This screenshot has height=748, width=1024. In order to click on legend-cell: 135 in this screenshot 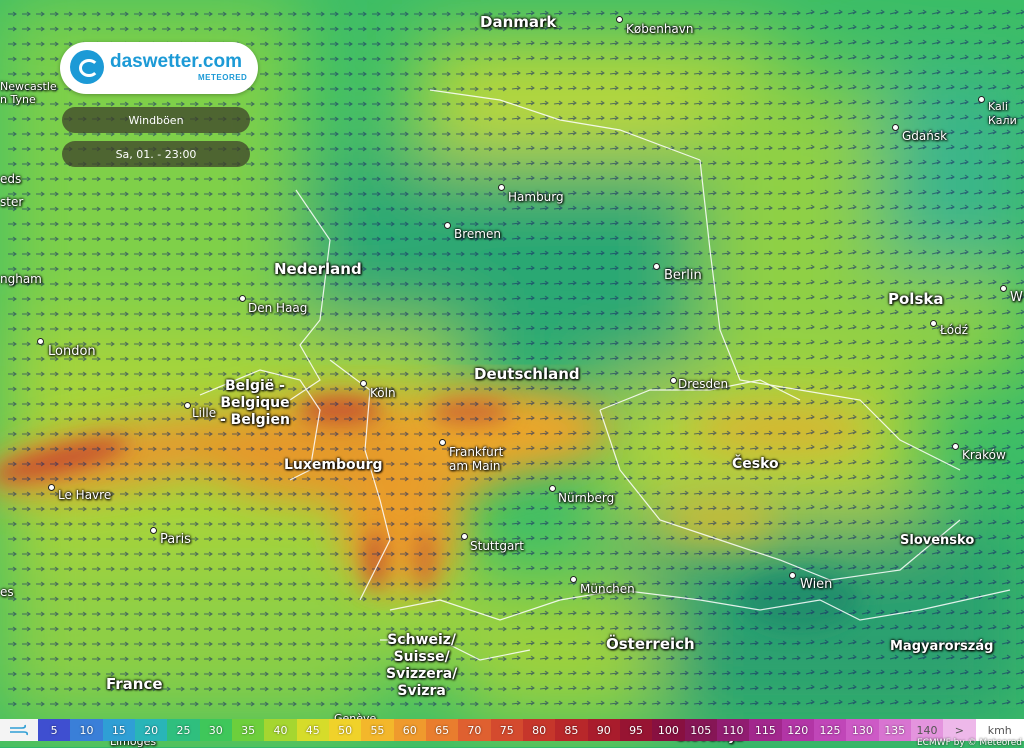, I will do `click(894, 730)`.